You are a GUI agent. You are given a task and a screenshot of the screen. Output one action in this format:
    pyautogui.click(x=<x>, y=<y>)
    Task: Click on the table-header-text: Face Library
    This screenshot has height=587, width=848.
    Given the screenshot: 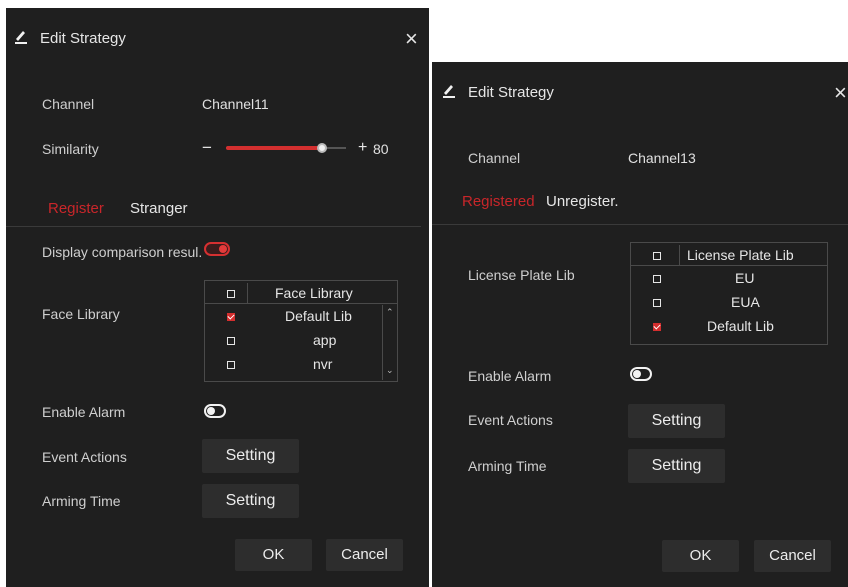 What is the action you would take?
    pyautogui.click(x=314, y=293)
    